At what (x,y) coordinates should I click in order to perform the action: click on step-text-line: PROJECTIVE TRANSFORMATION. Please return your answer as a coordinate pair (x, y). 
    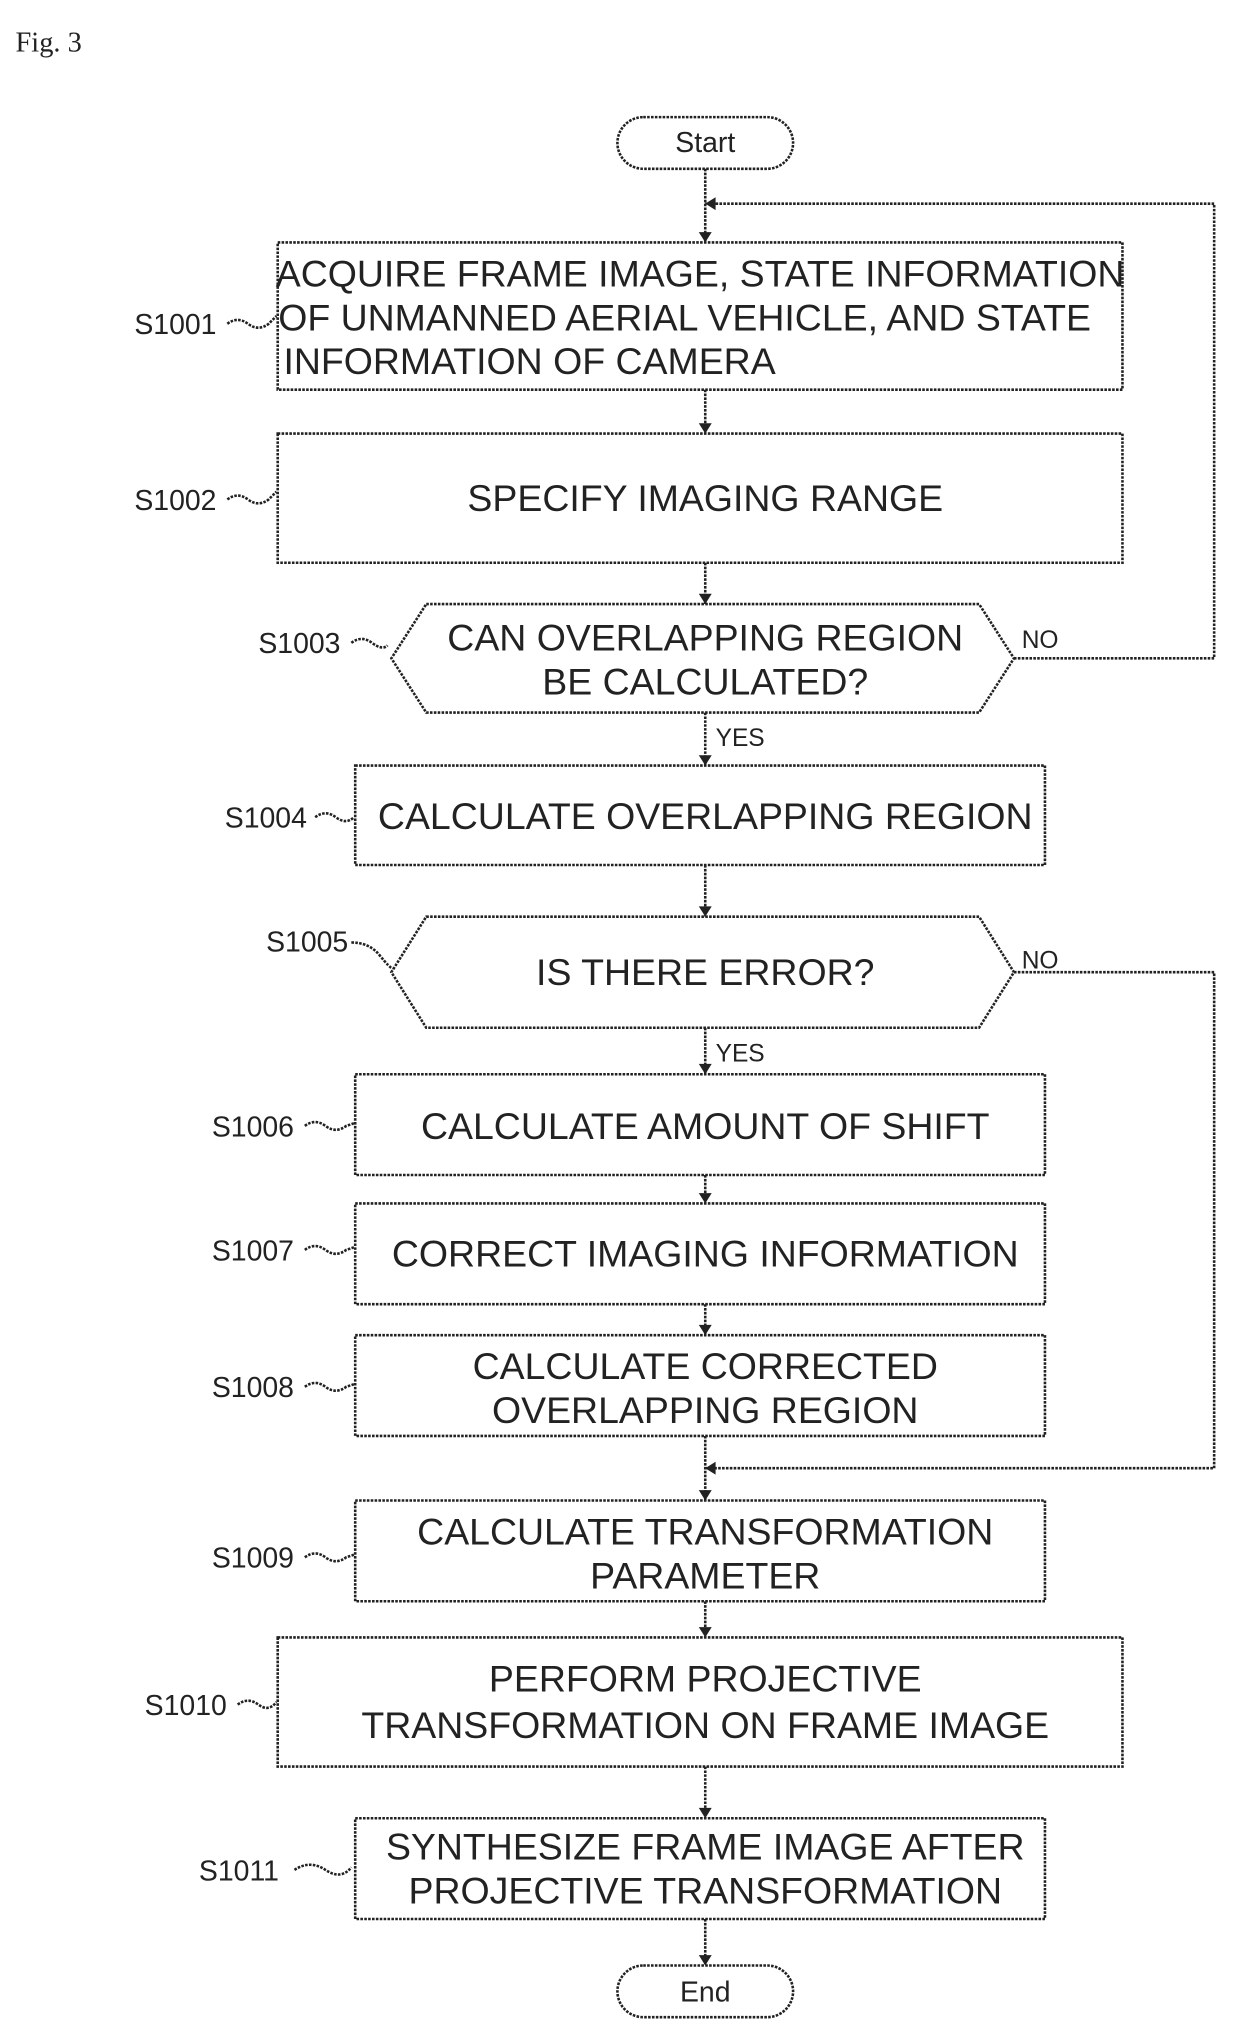
    Looking at the image, I should click on (706, 1891).